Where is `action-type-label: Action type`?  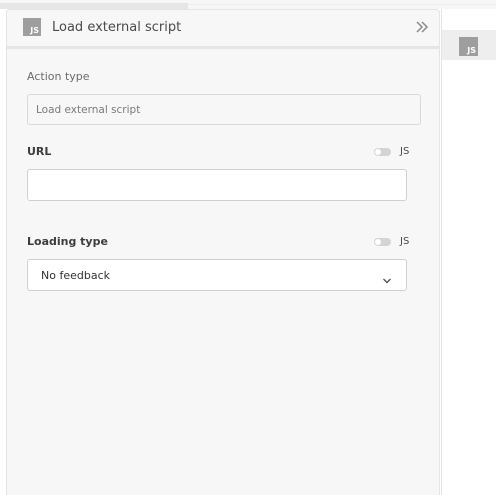 action-type-label: Action type is located at coordinates (58, 76).